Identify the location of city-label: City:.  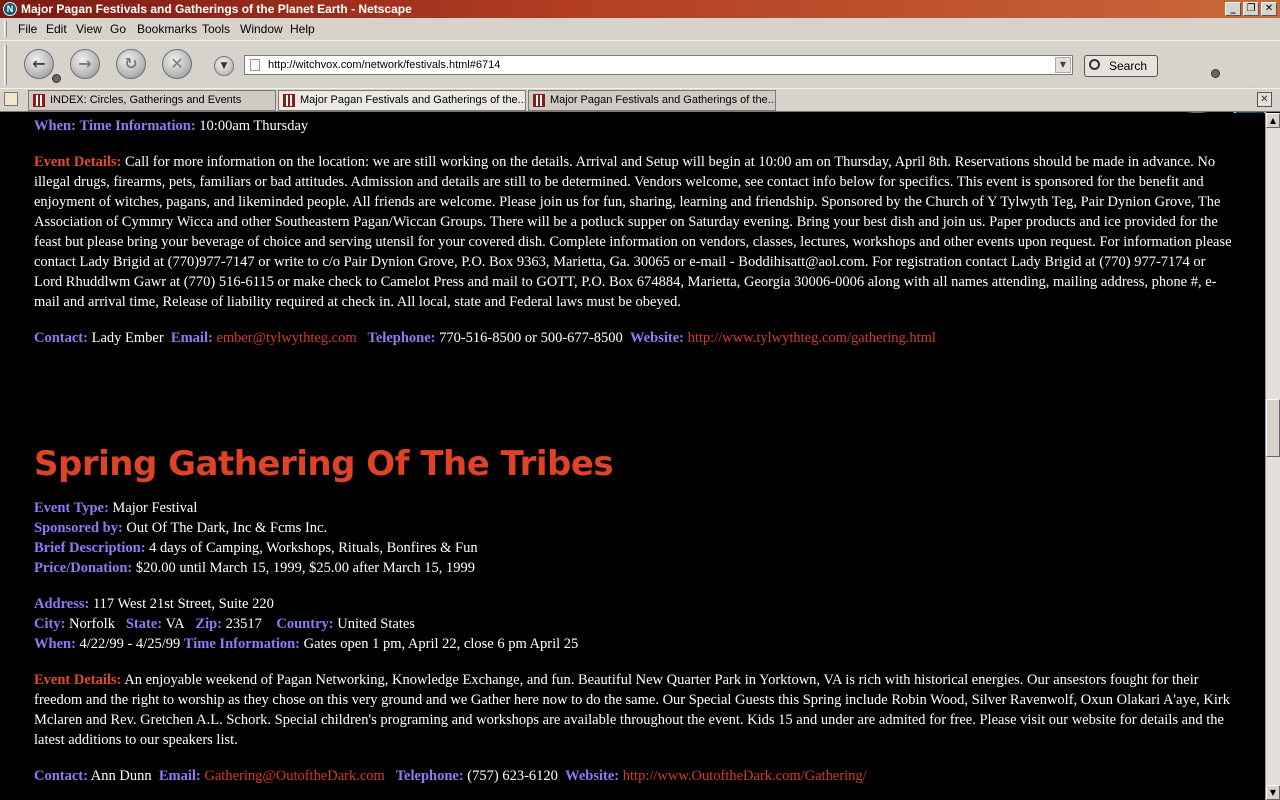
(50, 624).